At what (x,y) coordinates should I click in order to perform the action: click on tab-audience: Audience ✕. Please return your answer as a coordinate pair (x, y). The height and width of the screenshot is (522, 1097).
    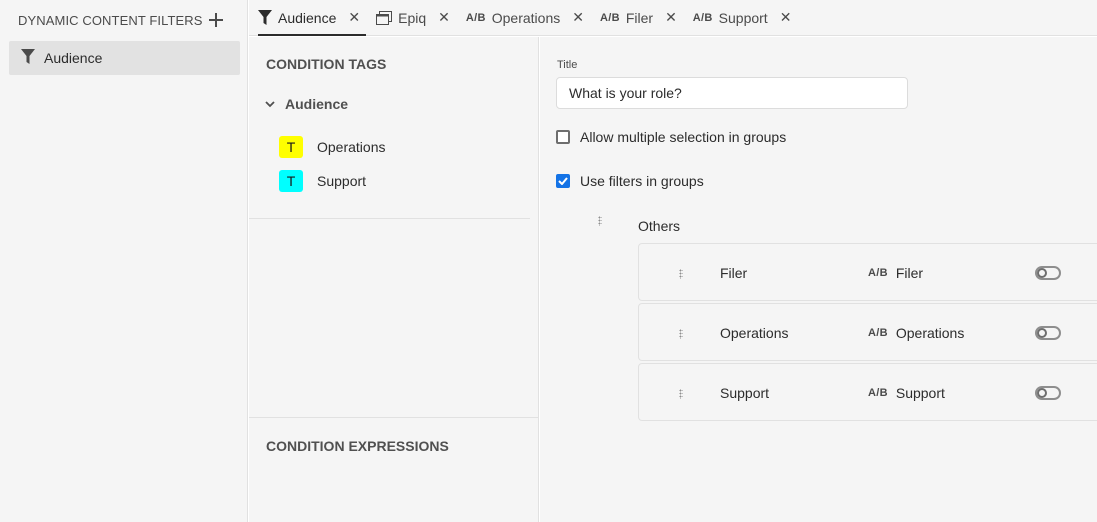
    Looking at the image, I should click on (312, 18).